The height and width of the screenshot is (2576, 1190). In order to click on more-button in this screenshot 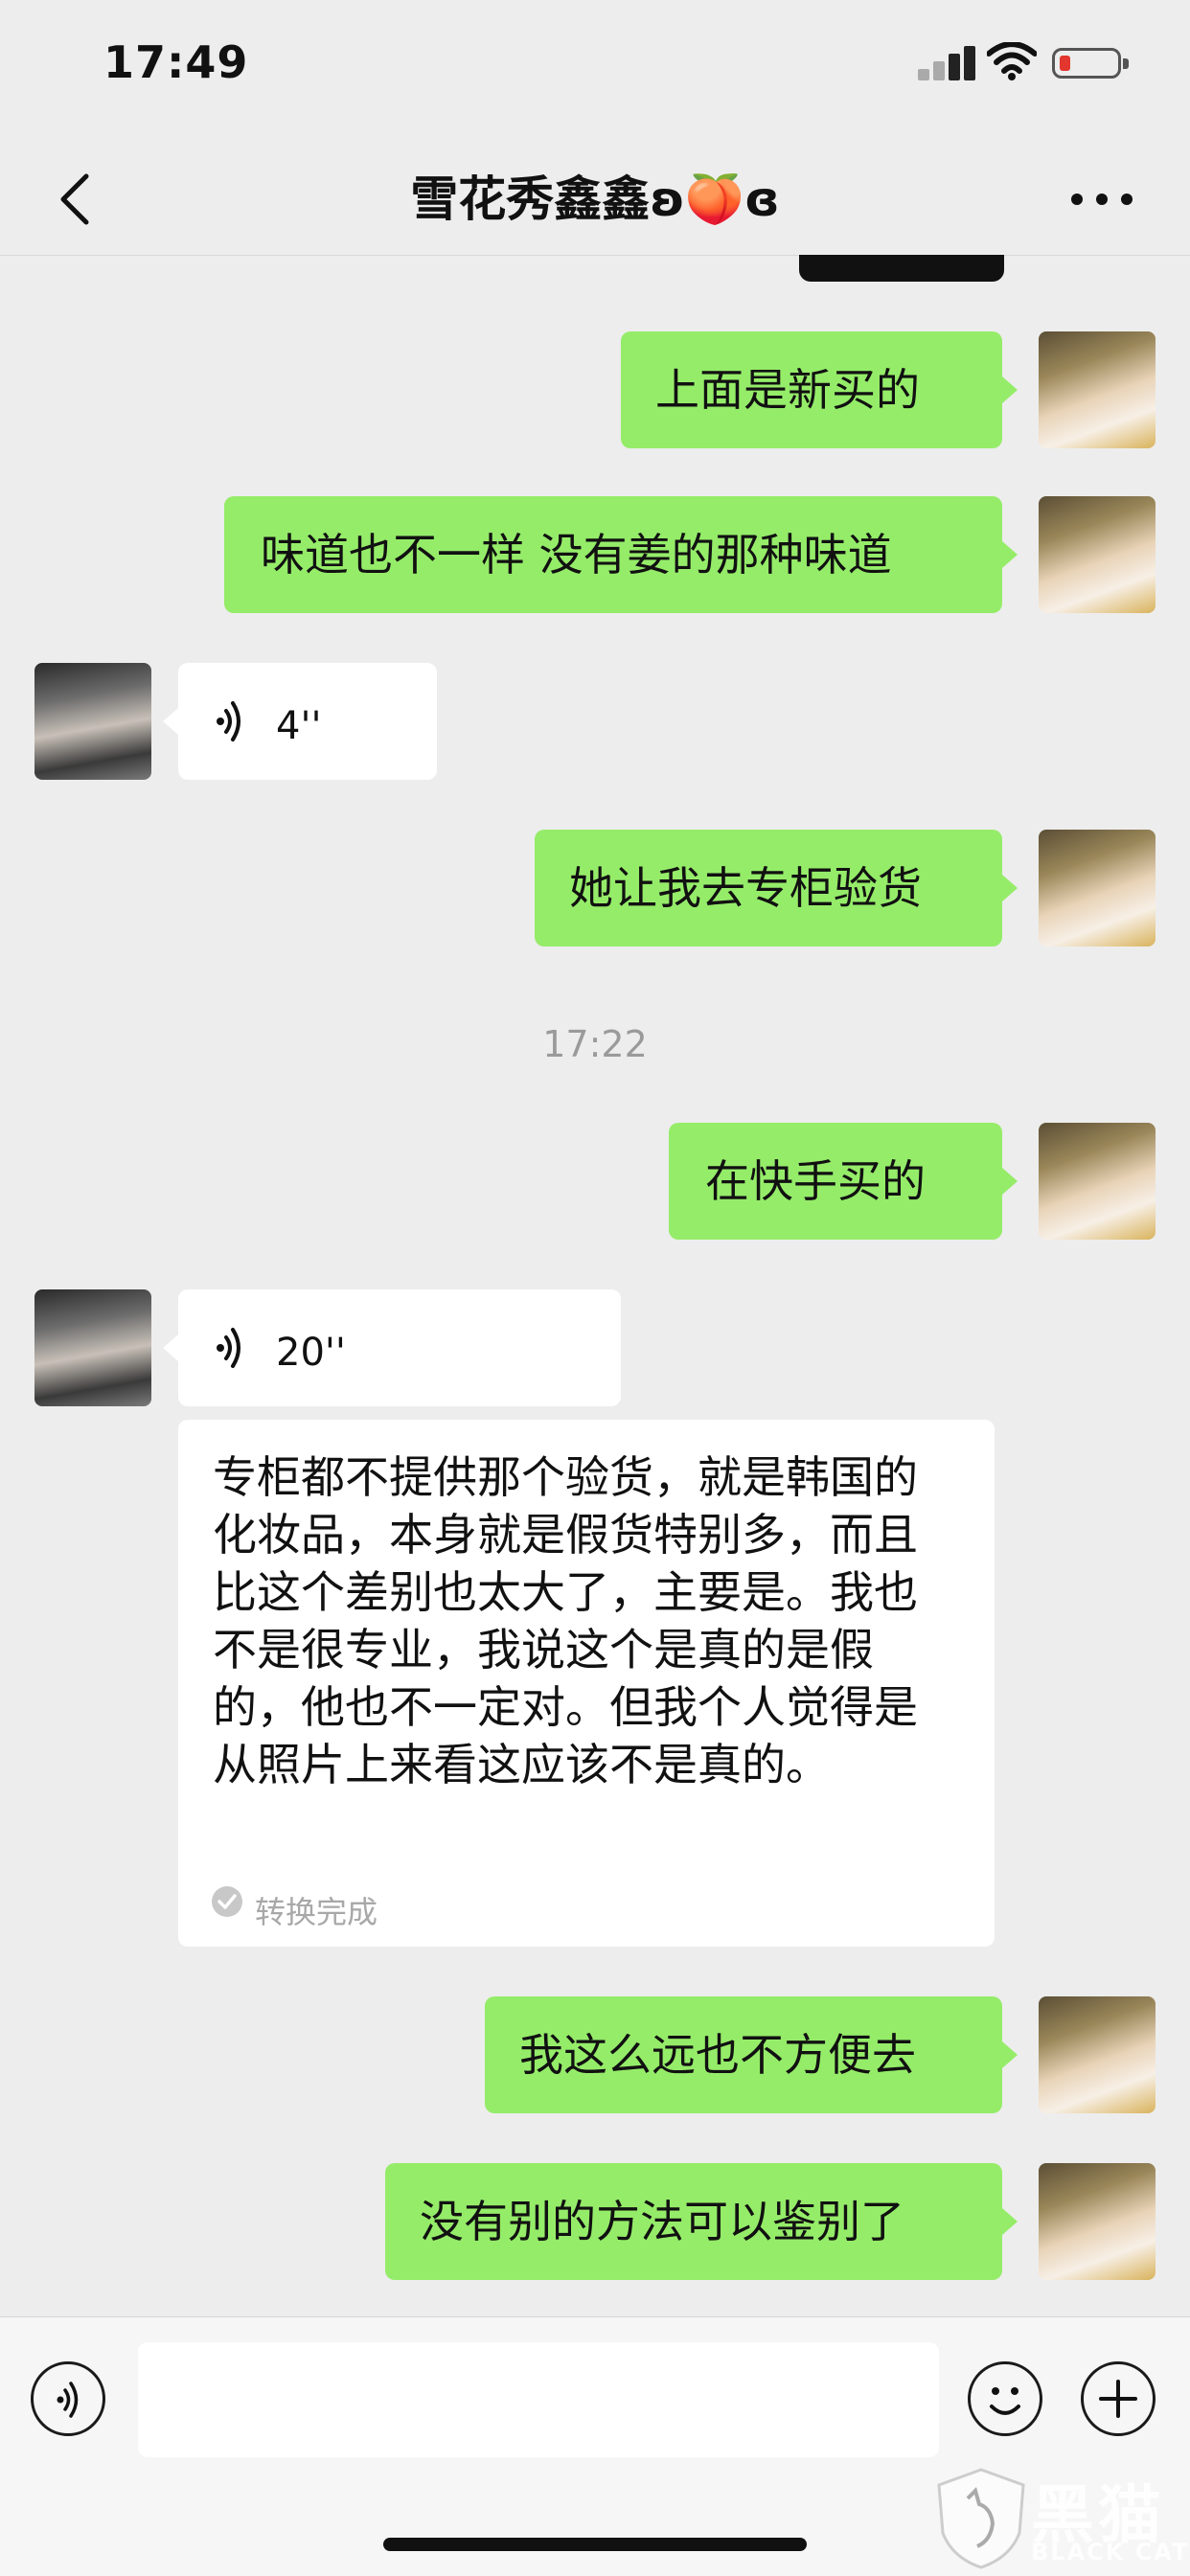, I will do `click(1102, 199)`.